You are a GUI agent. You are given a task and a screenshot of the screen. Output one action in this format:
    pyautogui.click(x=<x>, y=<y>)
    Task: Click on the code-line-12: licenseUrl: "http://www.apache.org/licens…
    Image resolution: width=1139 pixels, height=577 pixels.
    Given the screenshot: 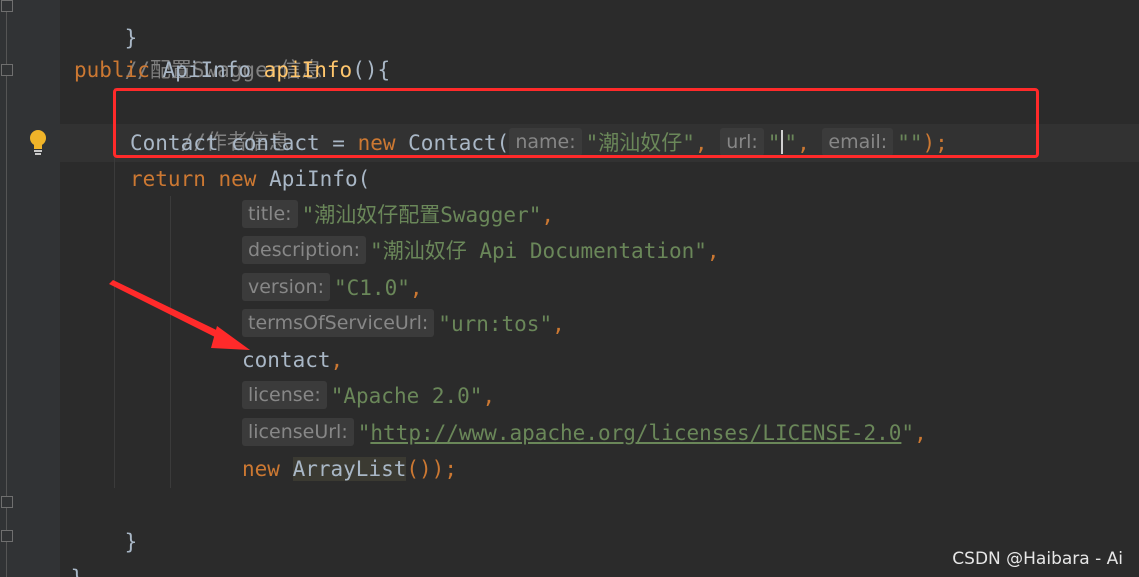 What is the action you would take?
    pyautogui.click(x=584, y=433)
    